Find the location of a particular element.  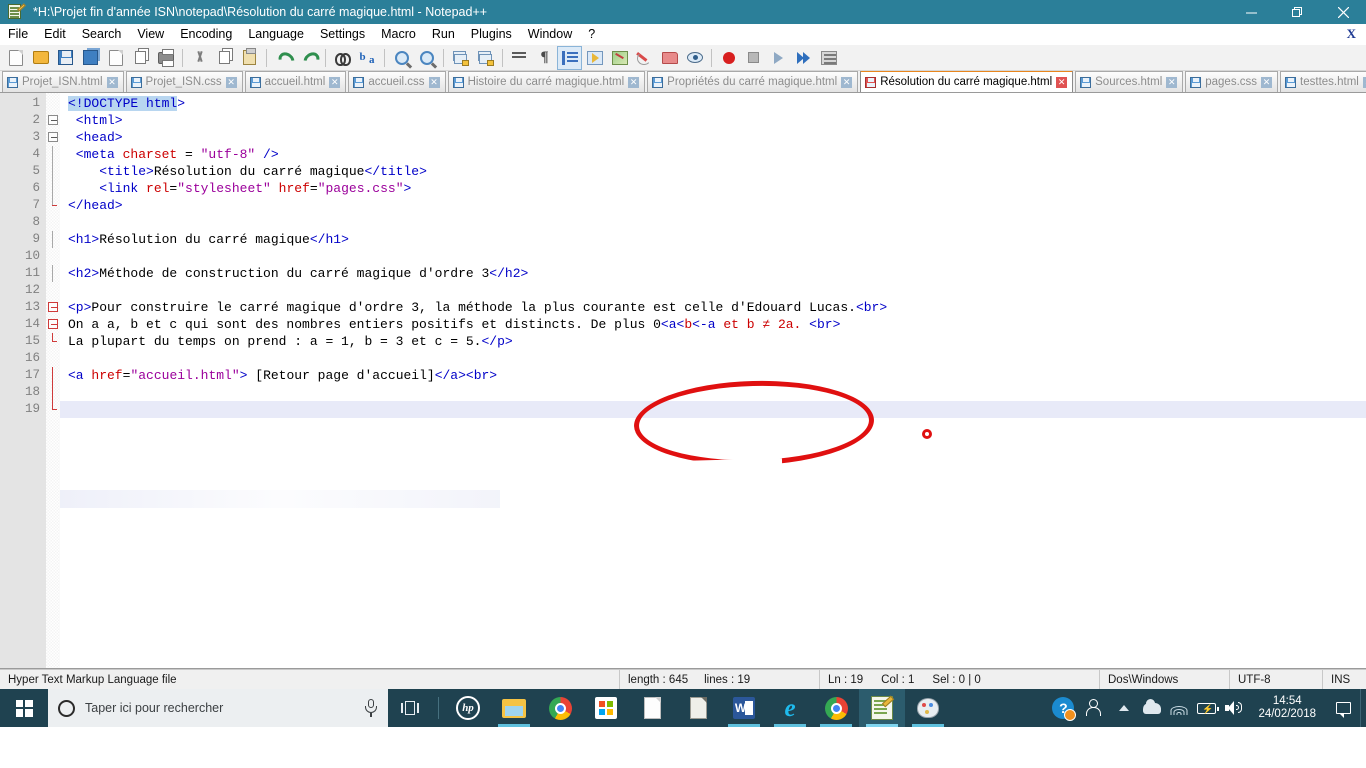

windows-start-button is located at coordinates (24, 708).